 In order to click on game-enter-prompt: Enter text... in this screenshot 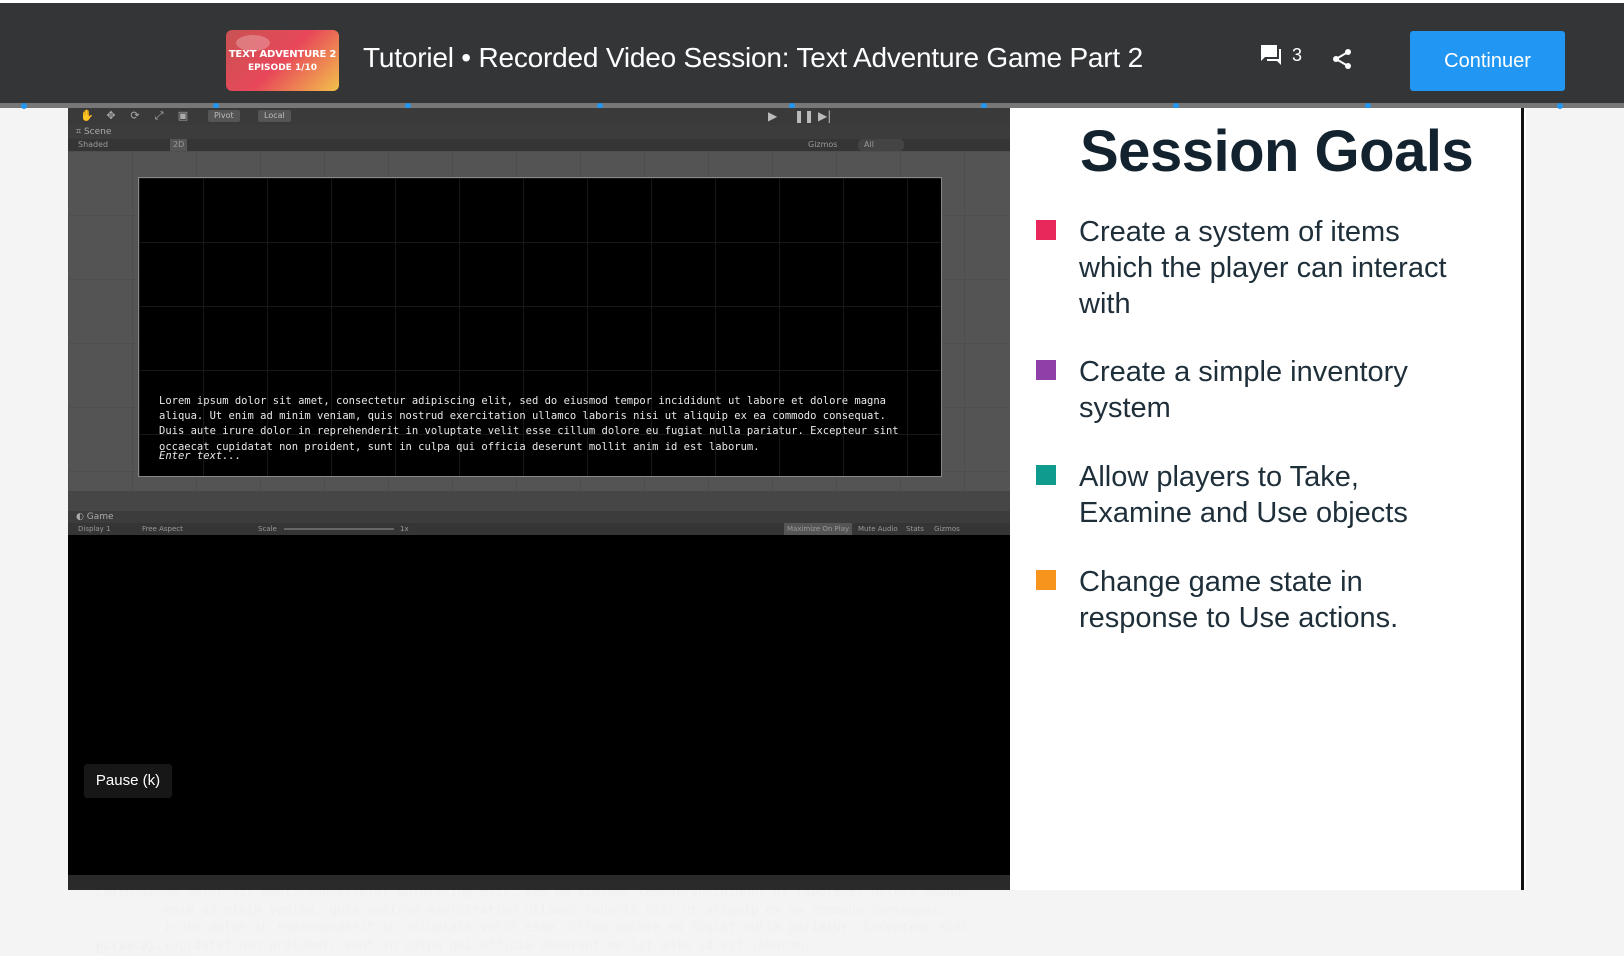, I will do `click(145, 948)`.